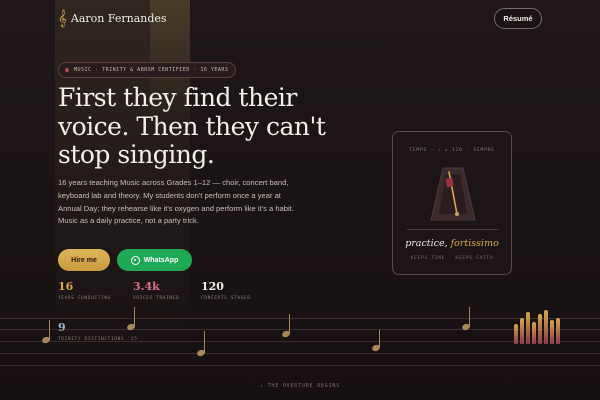 Image resolution: width=600 pixels, height=400 pixels. I want to click on stat-value: 16, so click(66, 286).